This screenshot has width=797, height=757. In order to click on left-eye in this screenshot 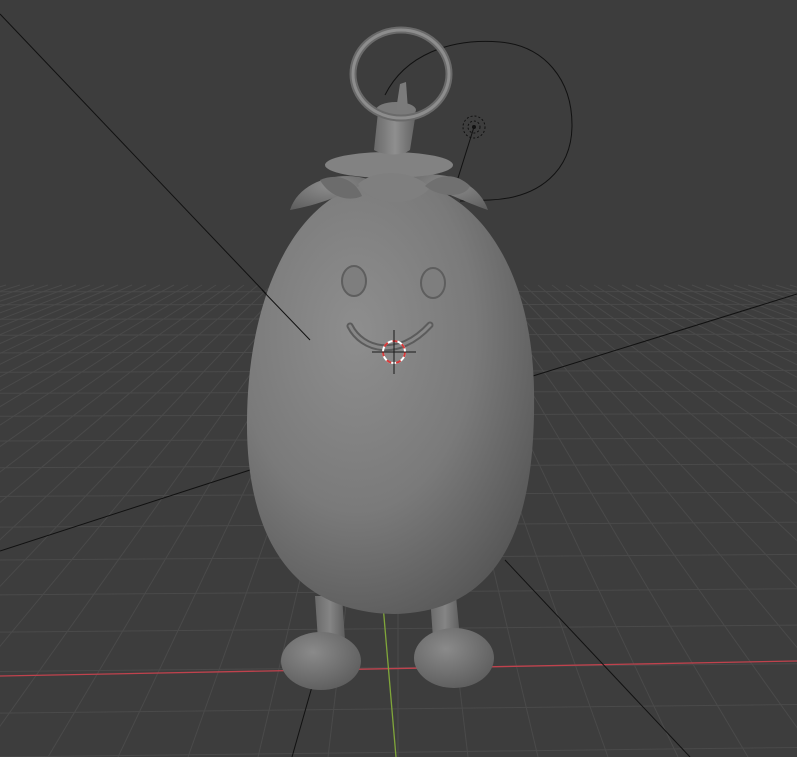, I will do `click(354, 281)`.